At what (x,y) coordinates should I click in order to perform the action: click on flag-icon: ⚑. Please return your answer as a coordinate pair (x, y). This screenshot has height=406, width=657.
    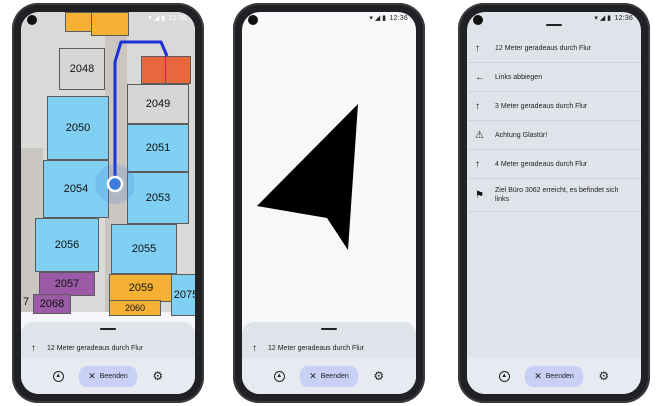
    Looking at the image, I should click on (479, 195).